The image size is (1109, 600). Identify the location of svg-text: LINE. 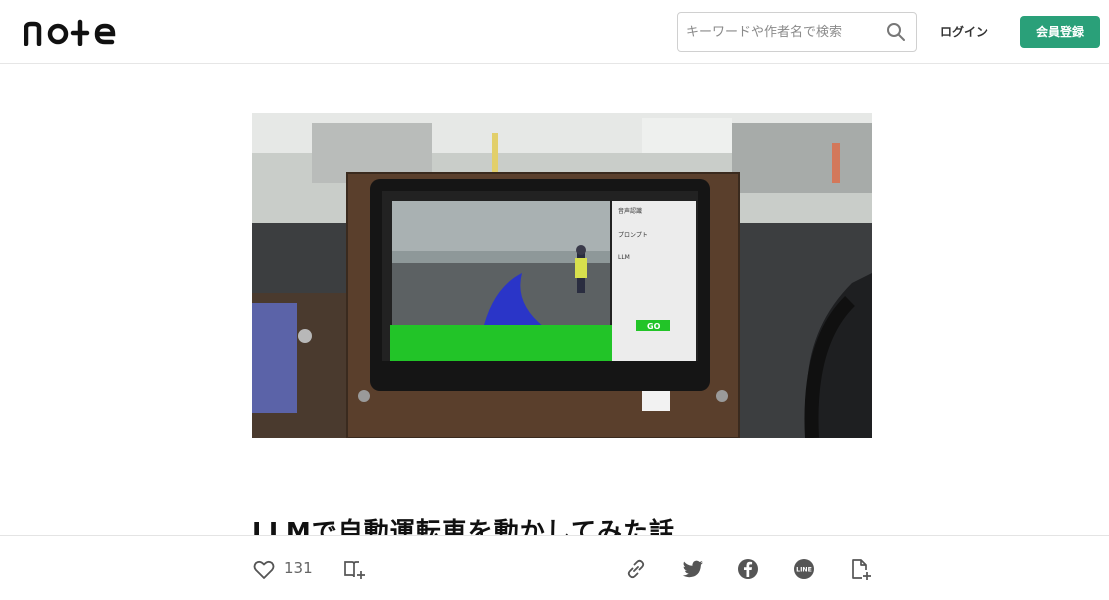
(804, 570).